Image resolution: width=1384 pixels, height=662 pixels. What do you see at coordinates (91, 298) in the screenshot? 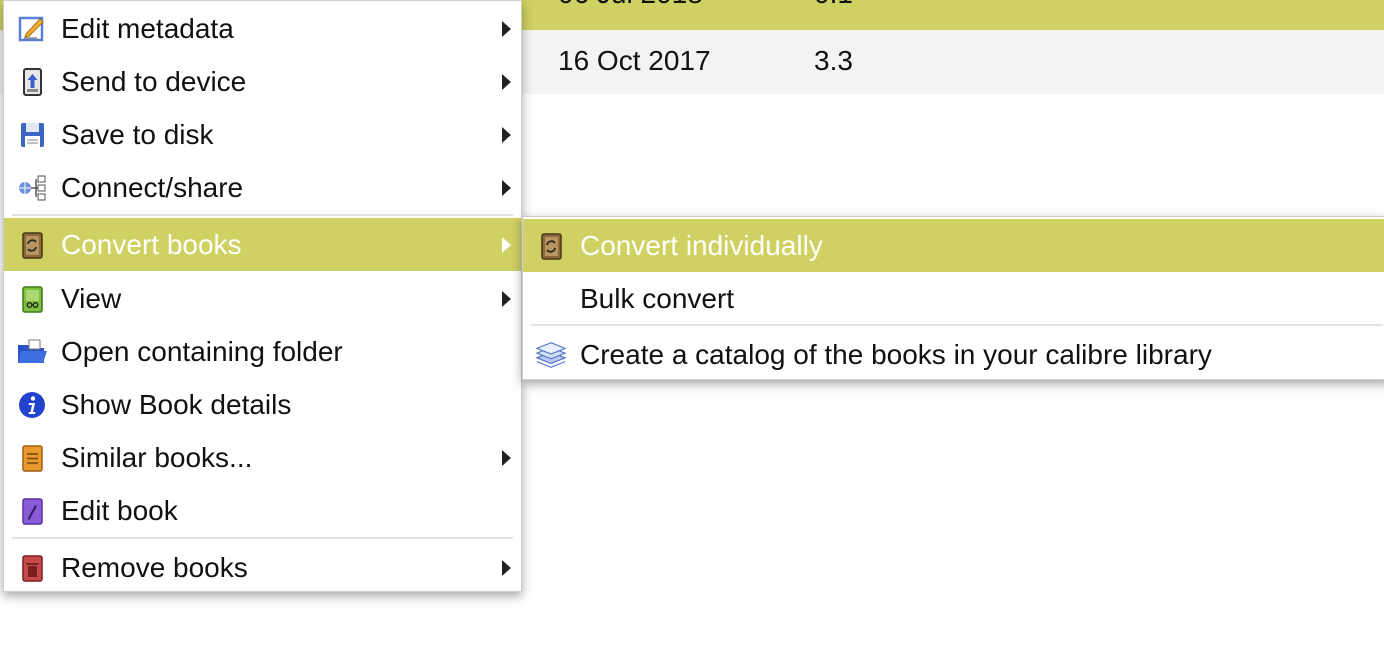
I see `menu-item-label: View` at bounding box center [91, 298].